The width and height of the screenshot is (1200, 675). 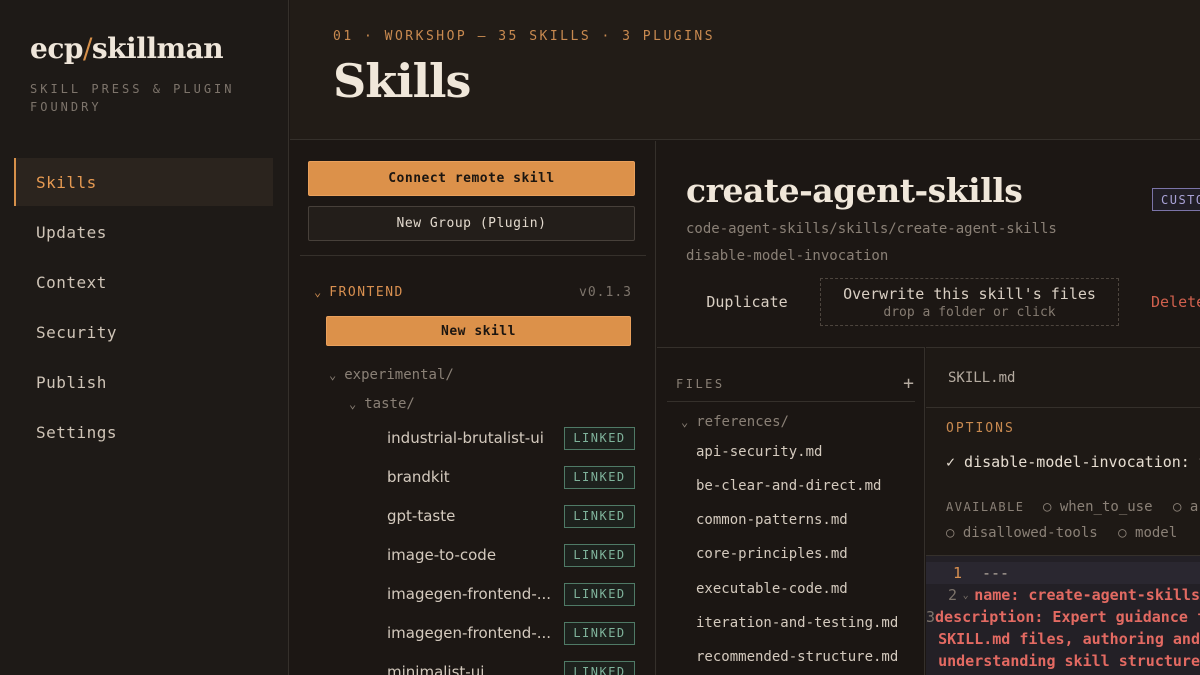 I want to click on group-version: v0.1.3, so click(x=605, y=292).